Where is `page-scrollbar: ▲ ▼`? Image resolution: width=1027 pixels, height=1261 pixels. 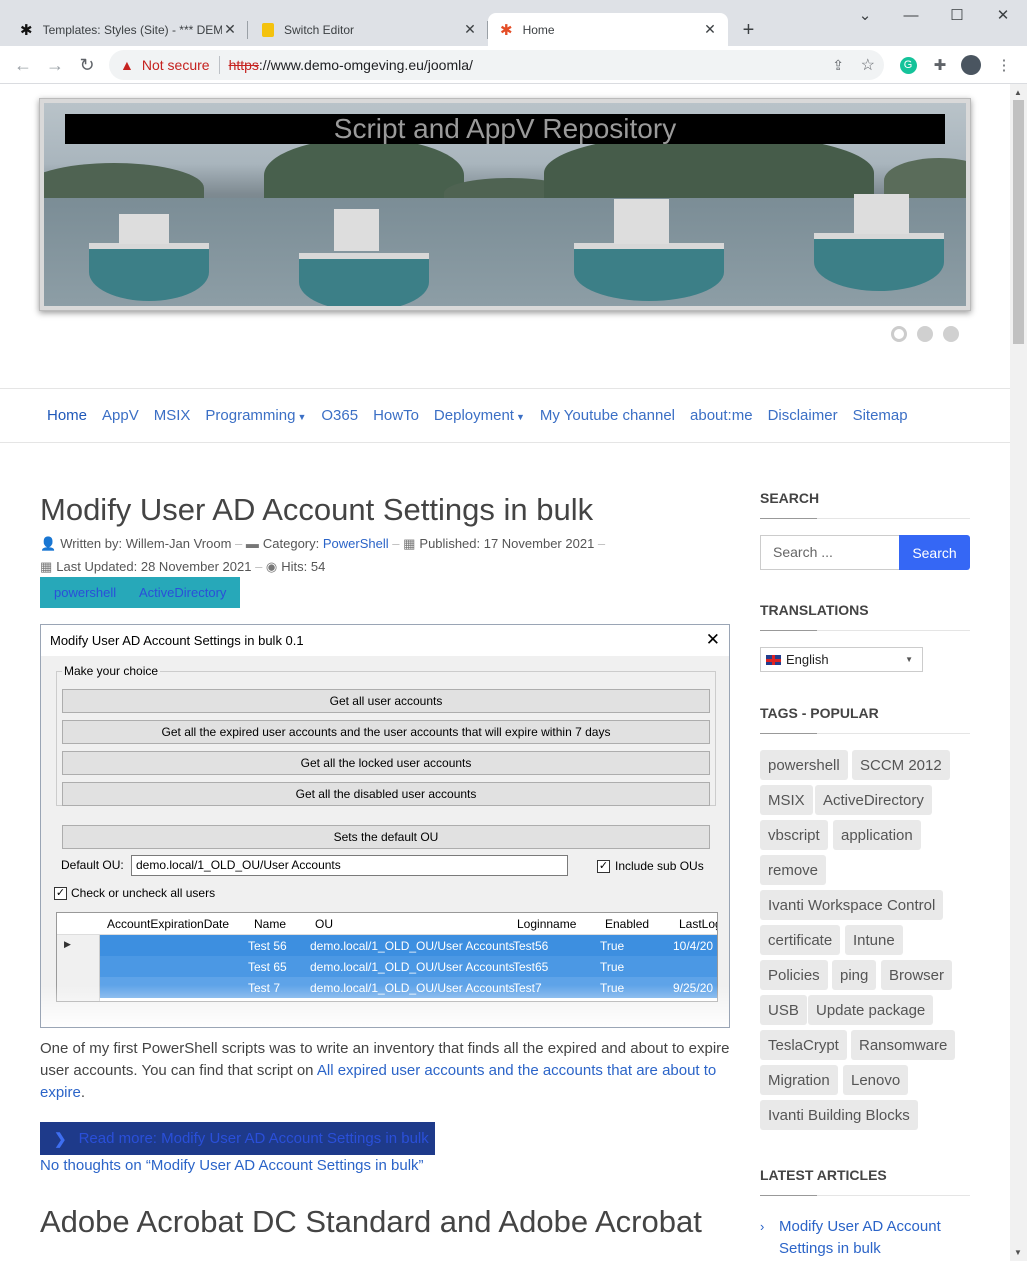 page-scrollbar: ▲ ▼ is located at coordinates (1018, 672).